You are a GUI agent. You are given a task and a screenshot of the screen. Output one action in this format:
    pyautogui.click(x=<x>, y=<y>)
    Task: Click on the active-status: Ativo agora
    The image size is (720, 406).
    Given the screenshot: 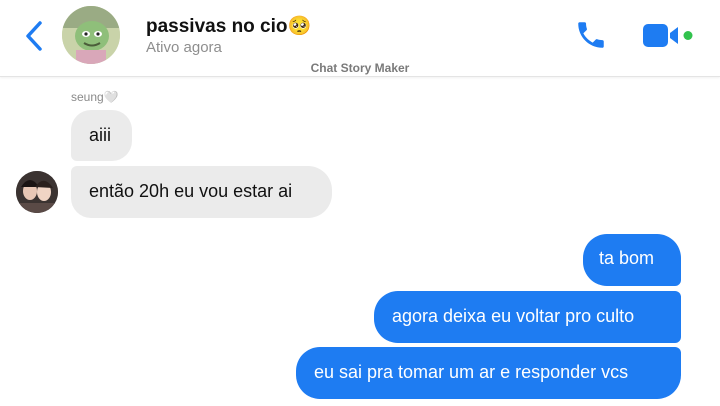 What is the action you would take?
    pyautogui.click(x=184, y=47)
    